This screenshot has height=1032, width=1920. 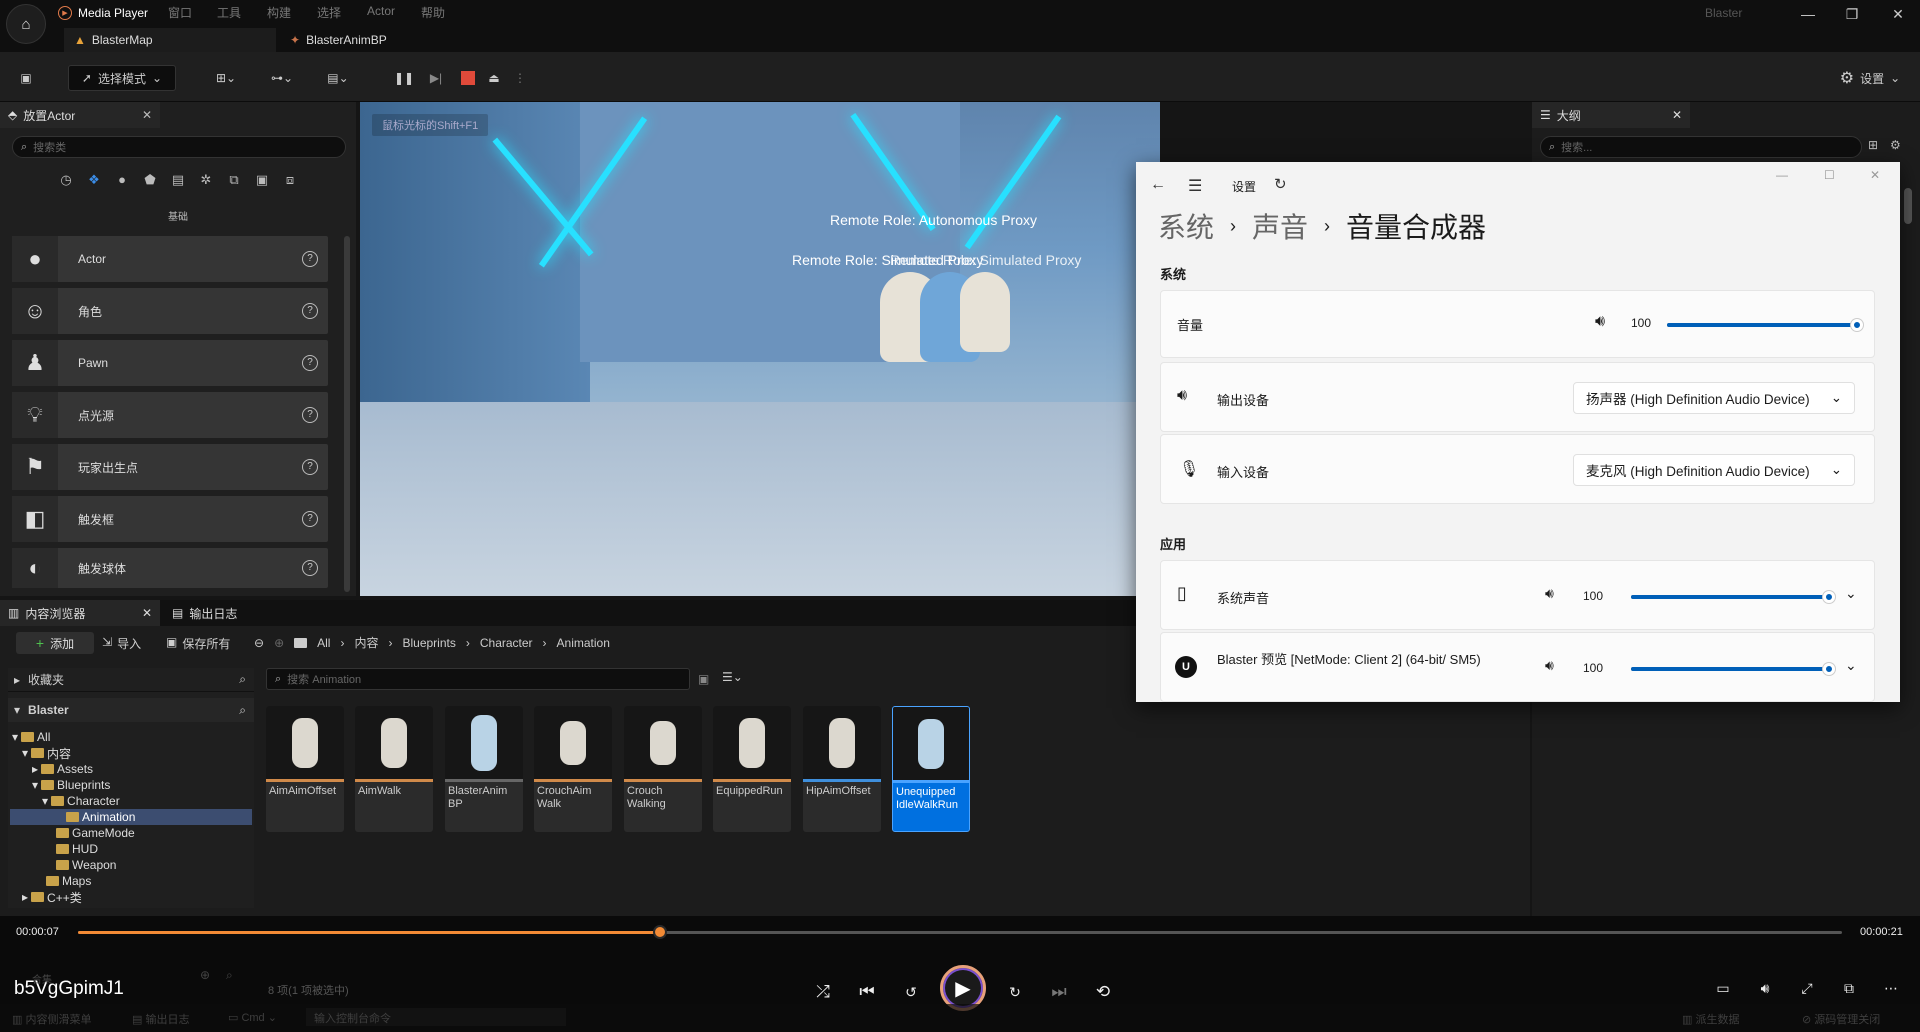 What do you see at coordinates (80, 613) in the screenshot?
I see `tab-content-browser: ▥ 内容浏览器 ✕` at bounding box center [80, 613].